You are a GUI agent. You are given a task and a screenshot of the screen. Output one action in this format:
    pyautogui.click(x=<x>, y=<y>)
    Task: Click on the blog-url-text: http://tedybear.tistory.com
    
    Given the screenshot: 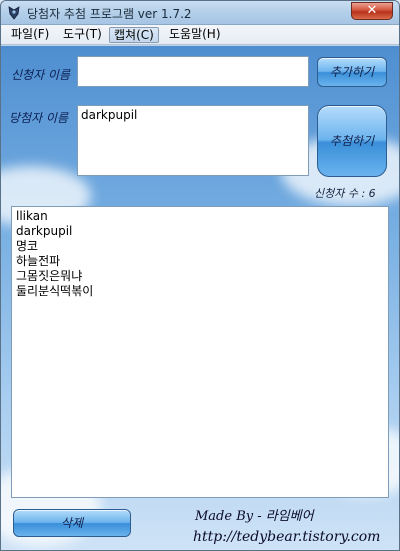 What is the action you would take?
    pyautogui.click(x=287, y=537)
    